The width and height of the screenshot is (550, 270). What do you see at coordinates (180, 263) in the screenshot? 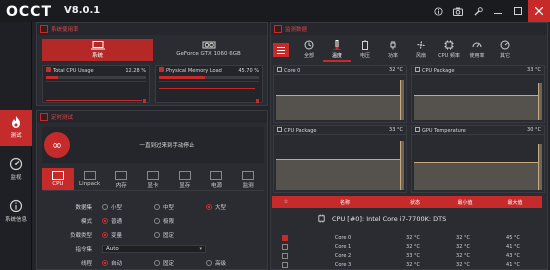
I see `radio-fixed-threads: 固定` at bounding box center [180, 263].